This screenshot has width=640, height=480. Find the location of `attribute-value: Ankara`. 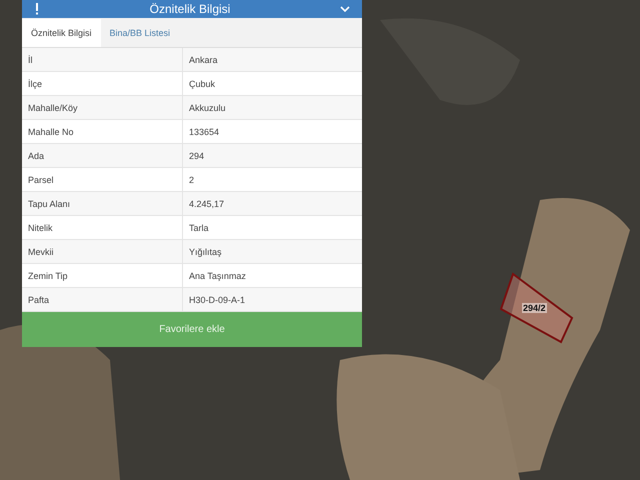

attribute-value: Ankara is located at coordinates (272, 59).